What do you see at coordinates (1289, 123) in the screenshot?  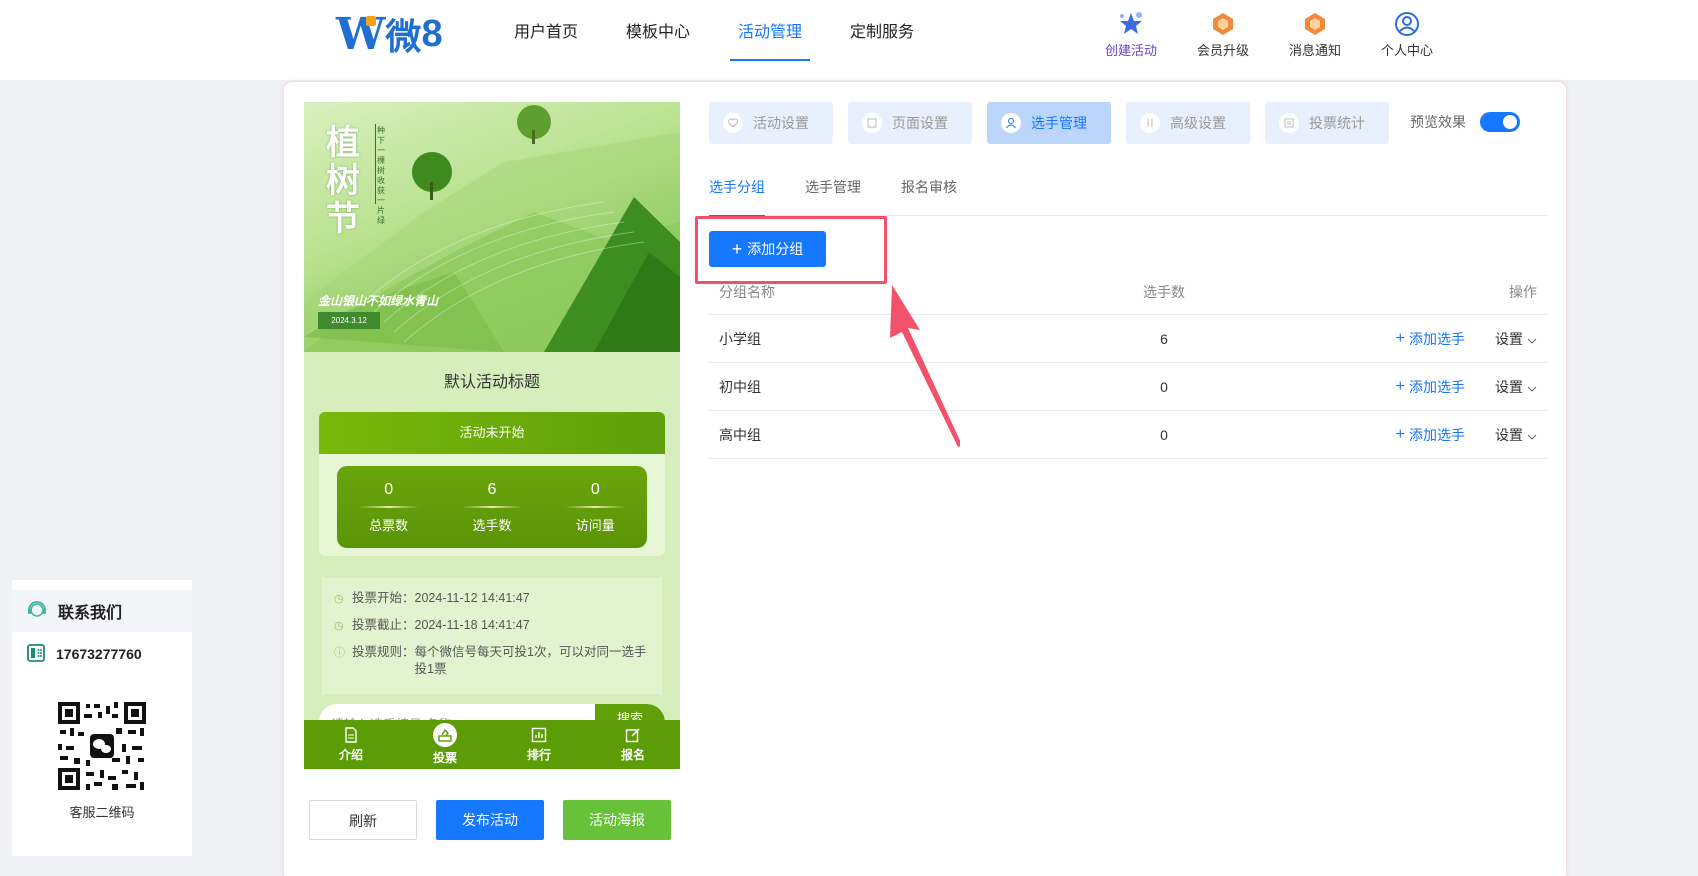 I see `list-icon` at bounding box center [1289, 123].